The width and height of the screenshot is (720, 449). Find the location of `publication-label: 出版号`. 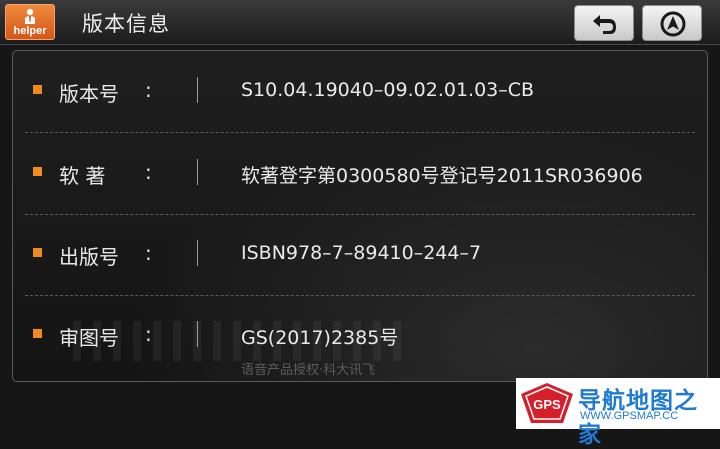

publication-label: 出版号 is located at coordinates (89, 257).